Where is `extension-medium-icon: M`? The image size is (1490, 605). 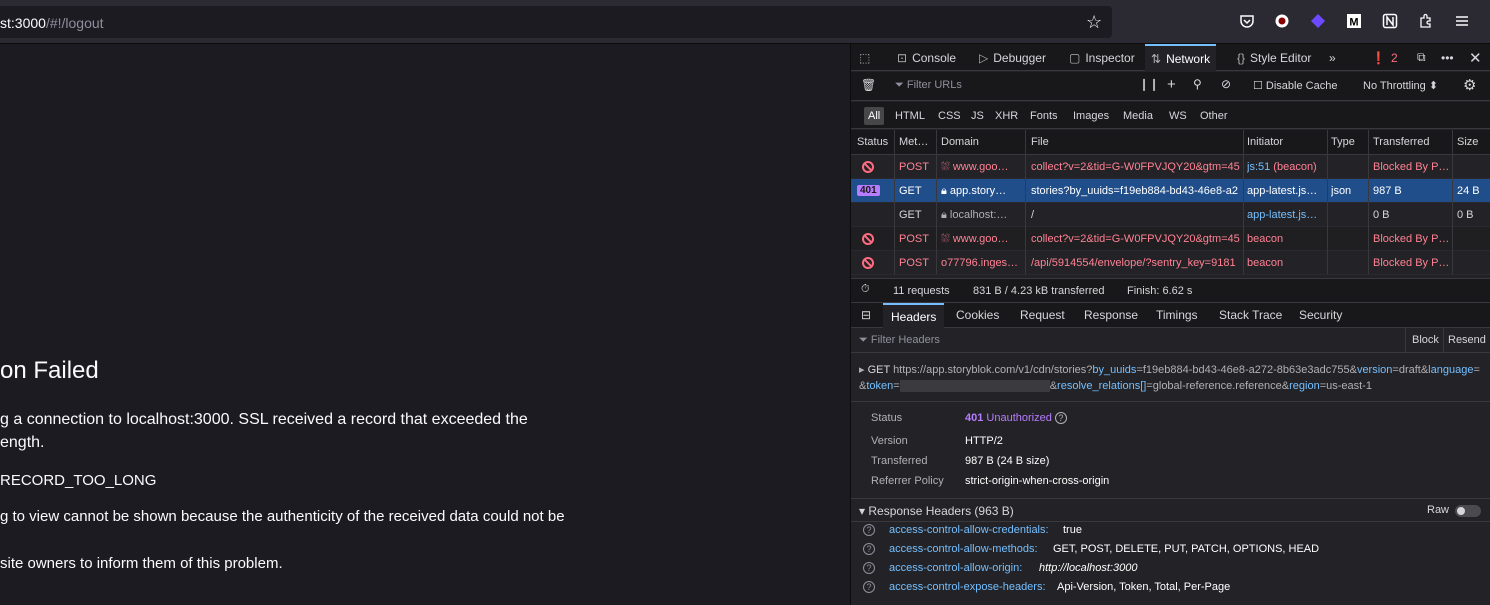 extension-medium-icon: M is located at coordinates (1354, 21).